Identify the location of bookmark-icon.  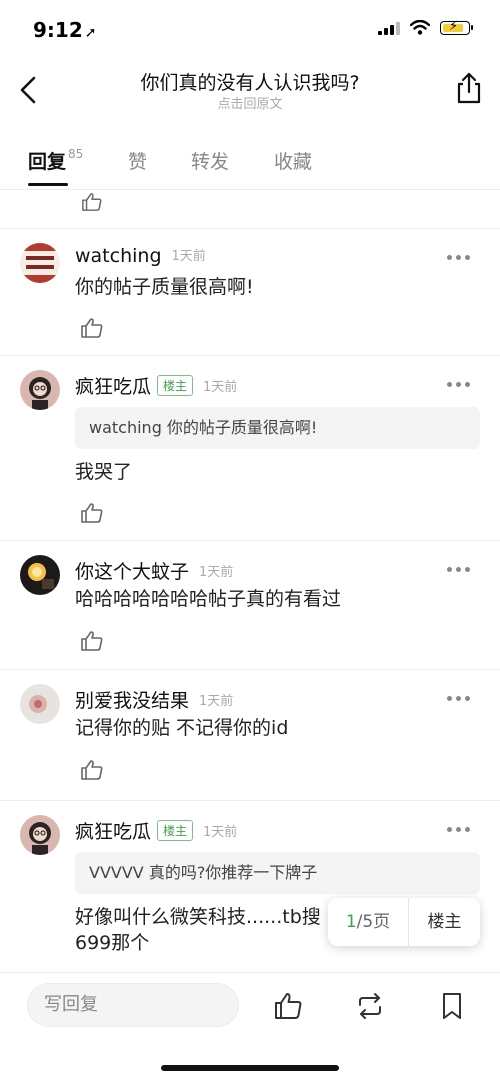
(452, 1006).